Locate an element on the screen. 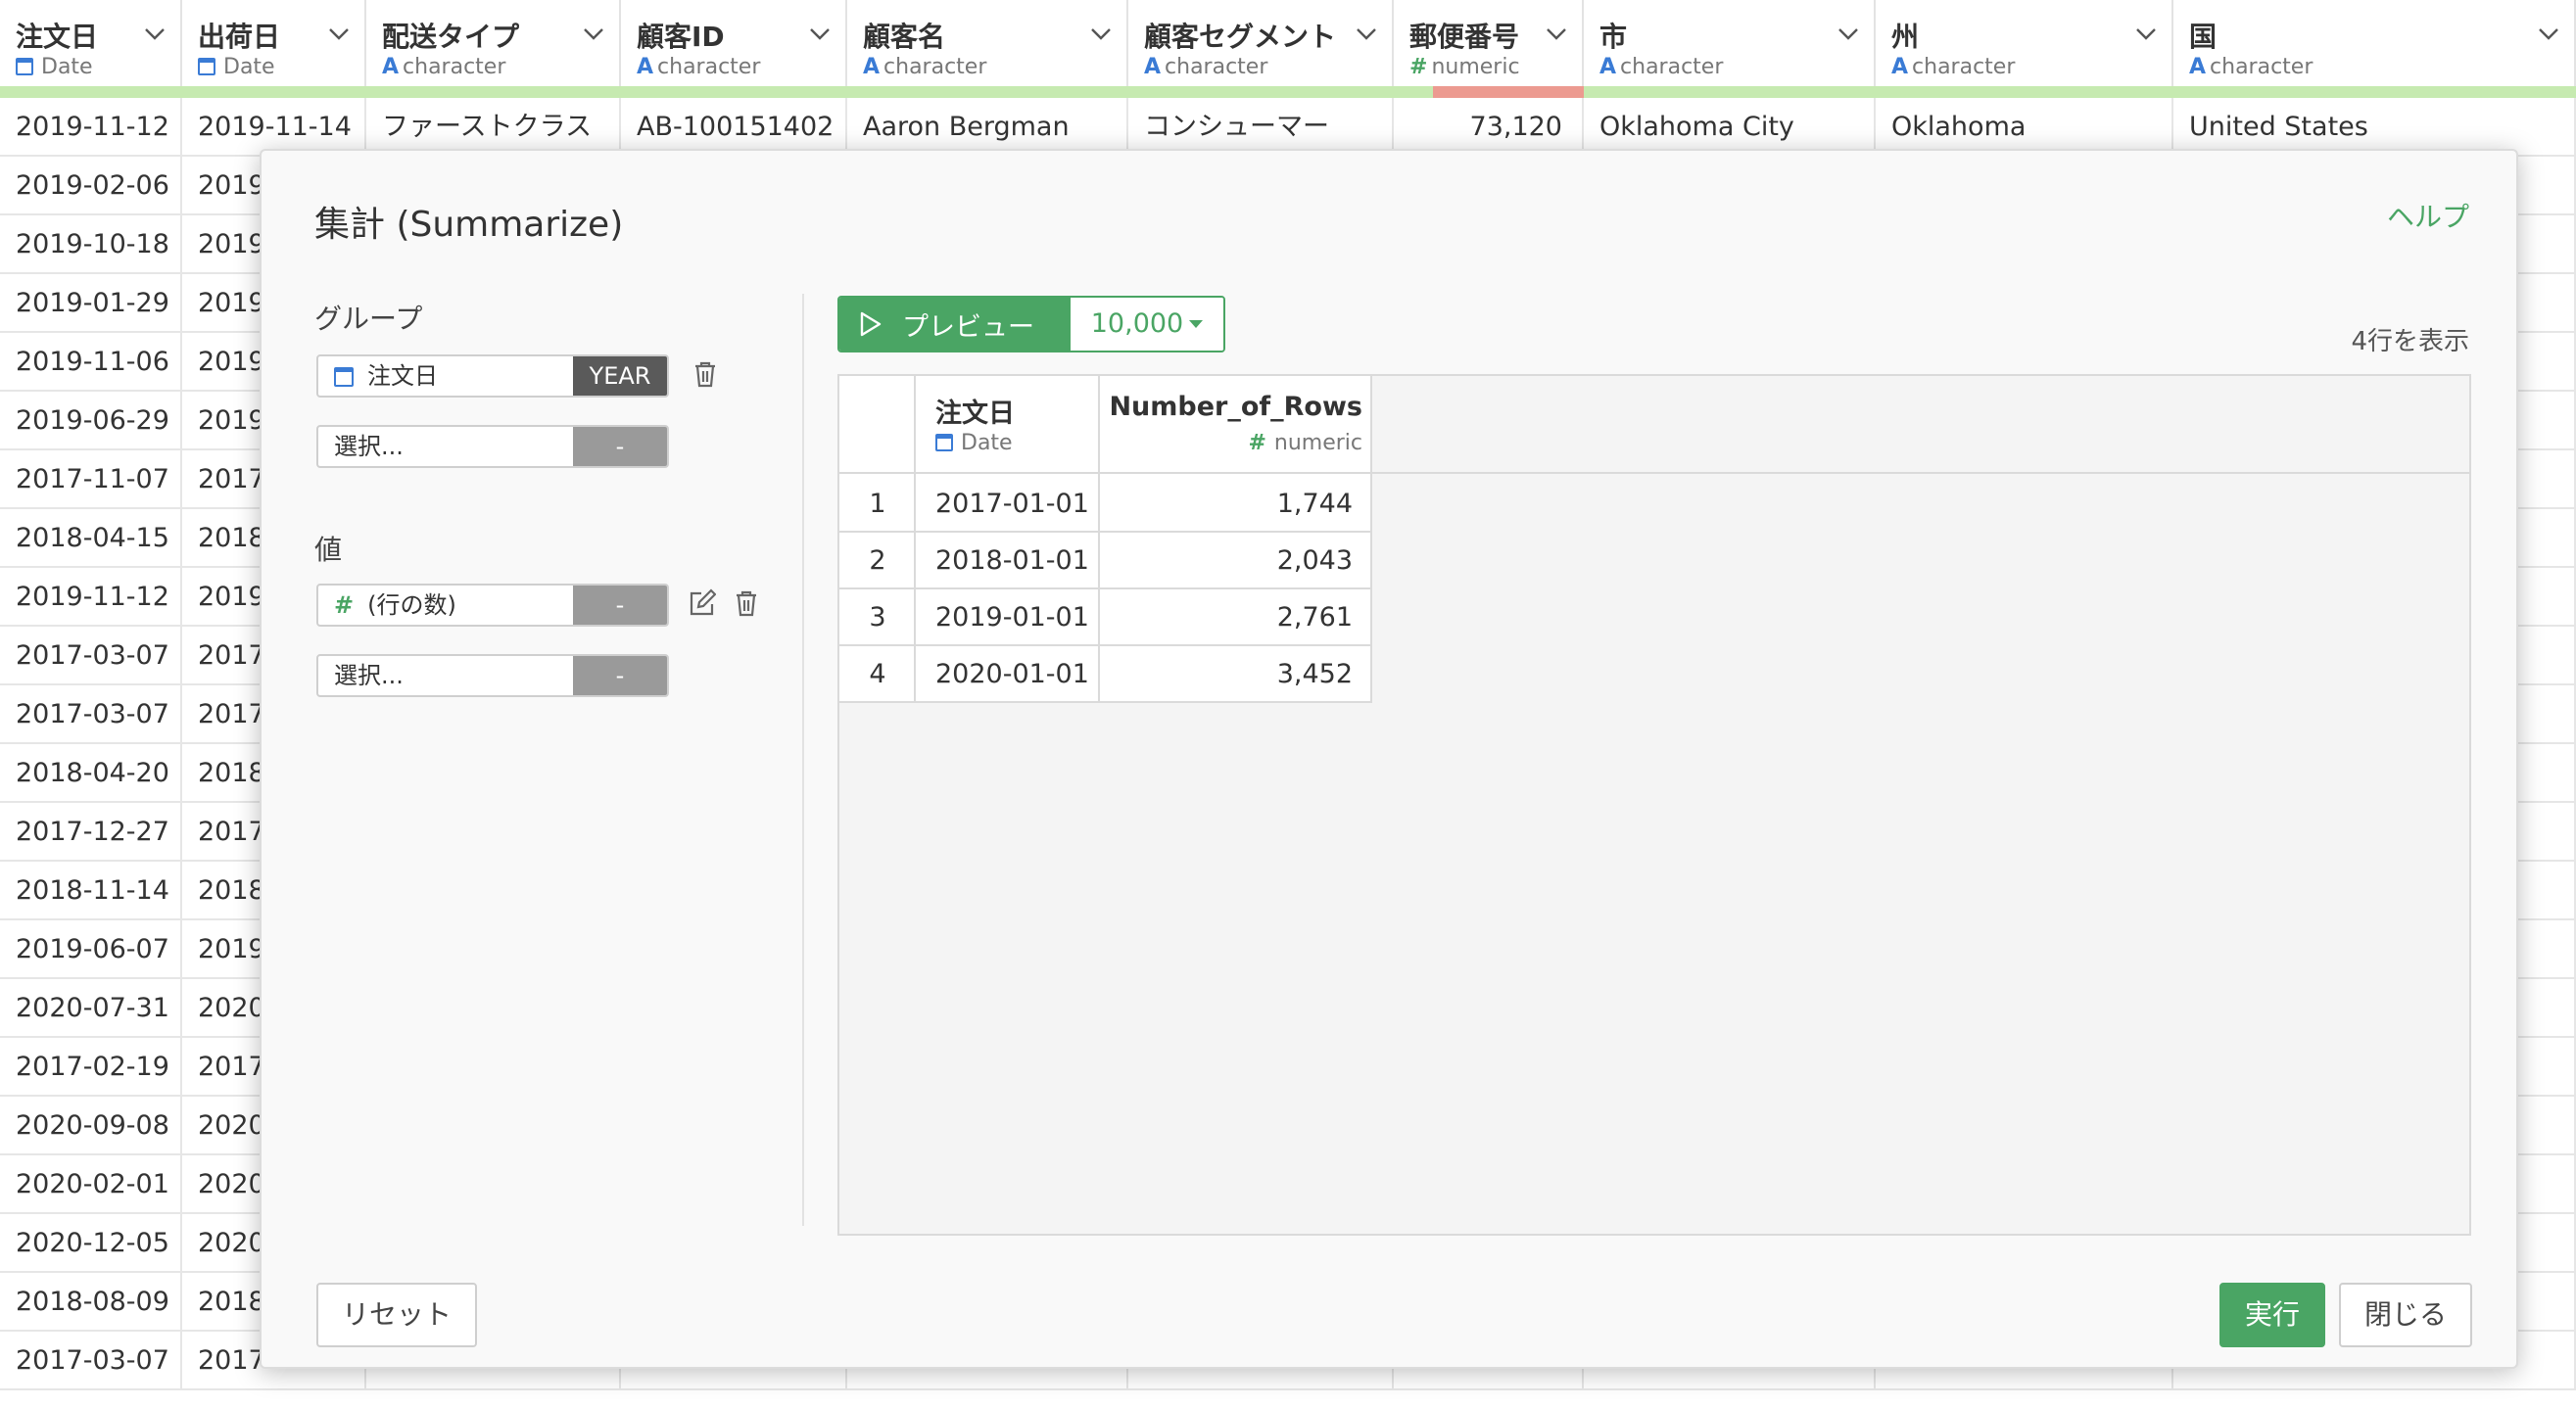 The height and width of the screenshot is (1408, 2576). table-cell: 2017-11-07 is located at coordinates (91, 479).